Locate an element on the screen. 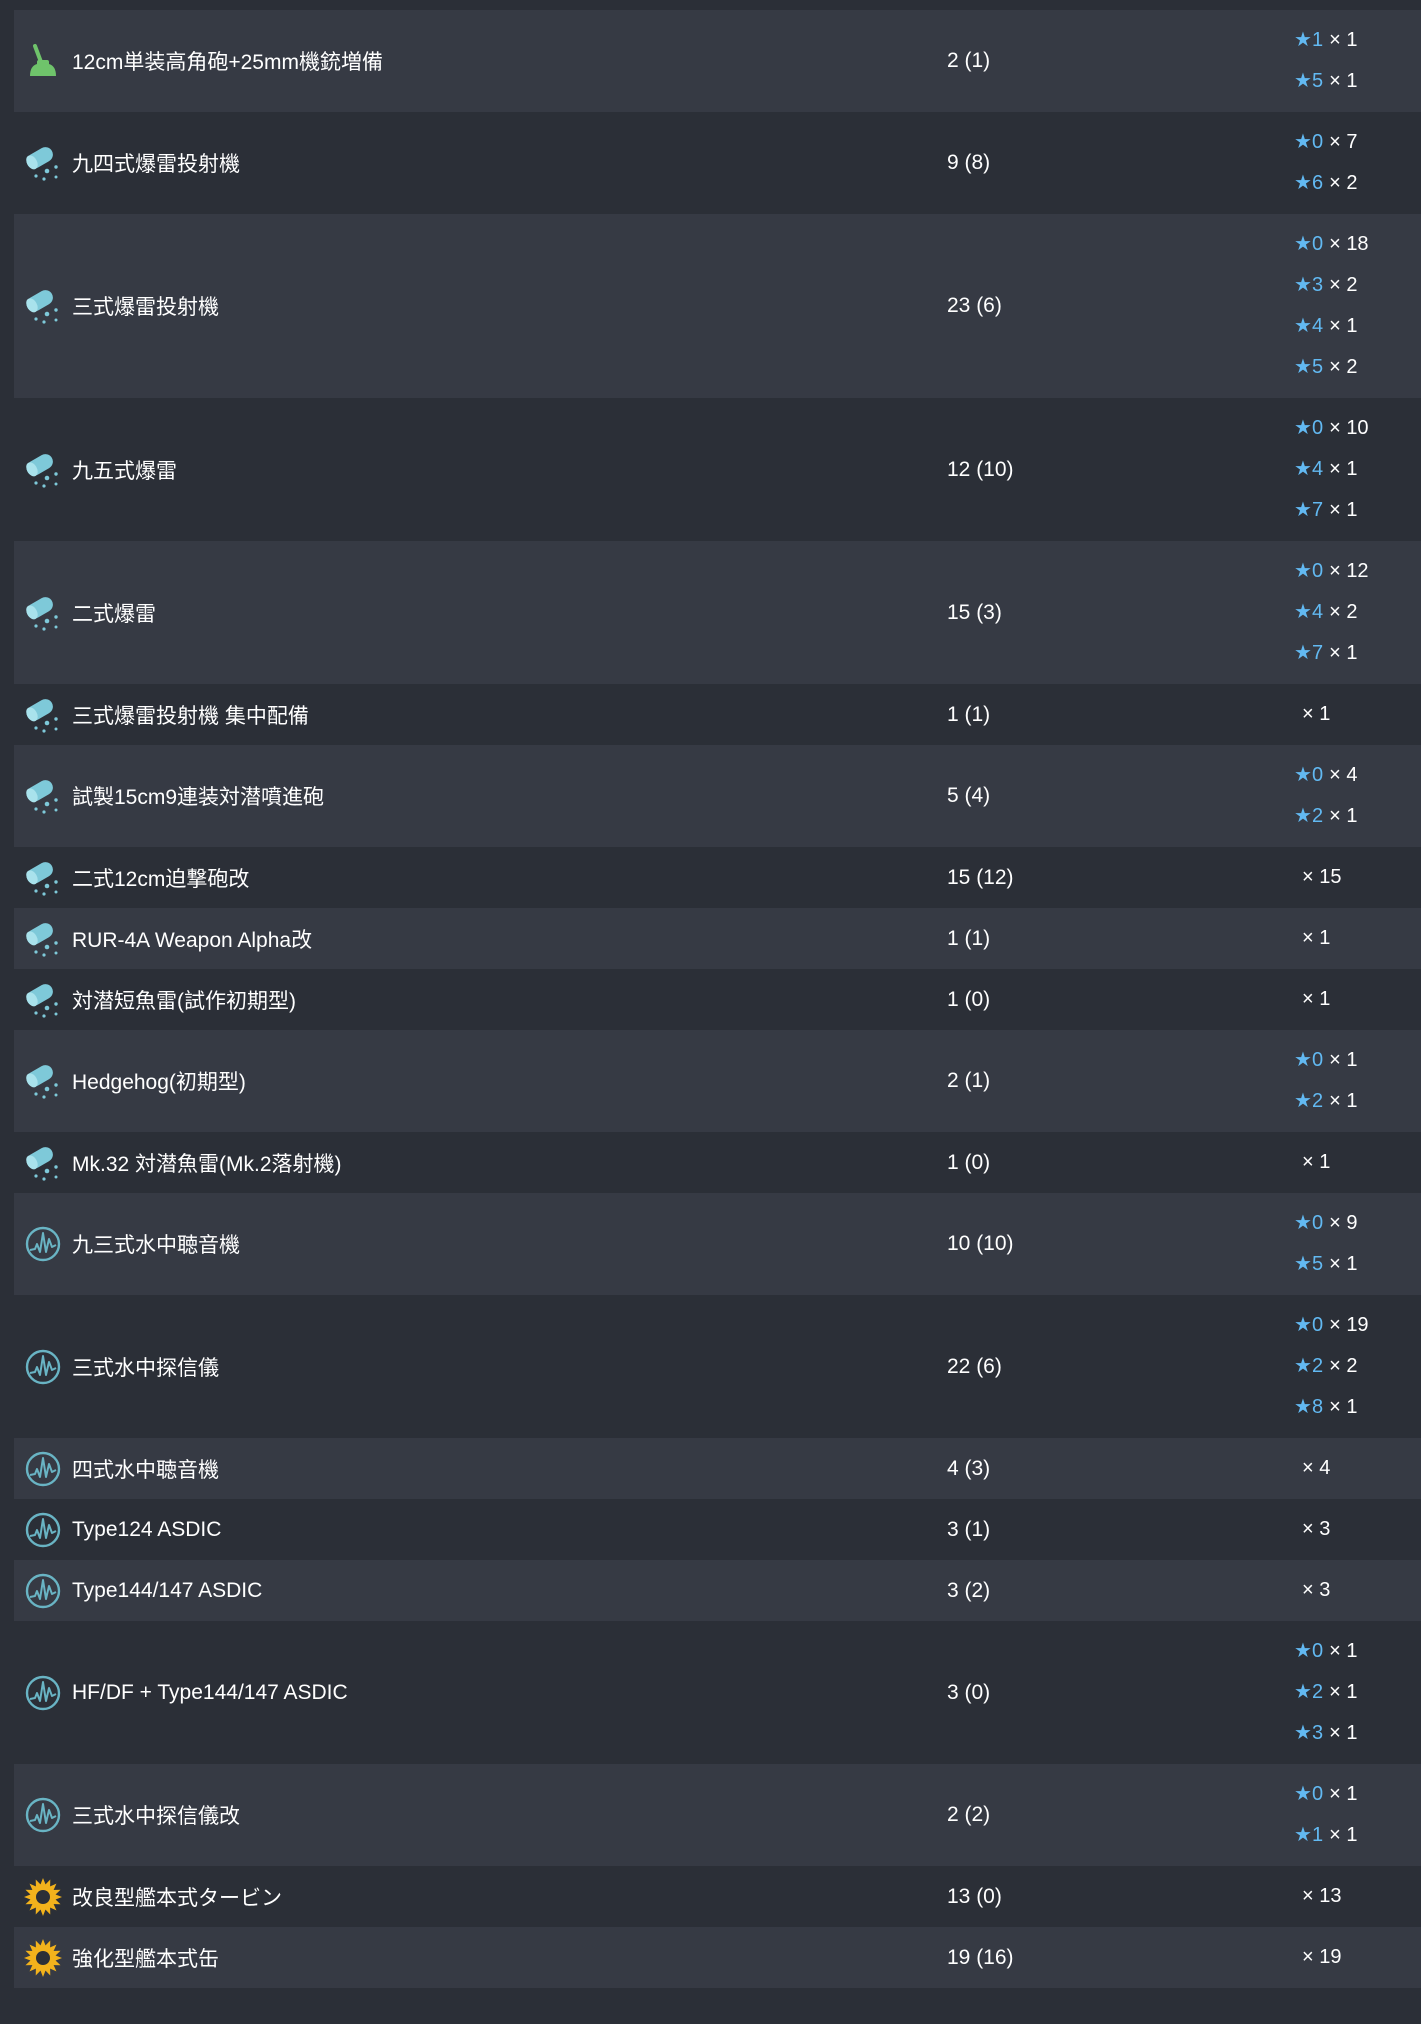 This screenshot has width=1421, height=2024. improvement-level-line: ★2 × 1 is located at coordinates (1325, 1101).